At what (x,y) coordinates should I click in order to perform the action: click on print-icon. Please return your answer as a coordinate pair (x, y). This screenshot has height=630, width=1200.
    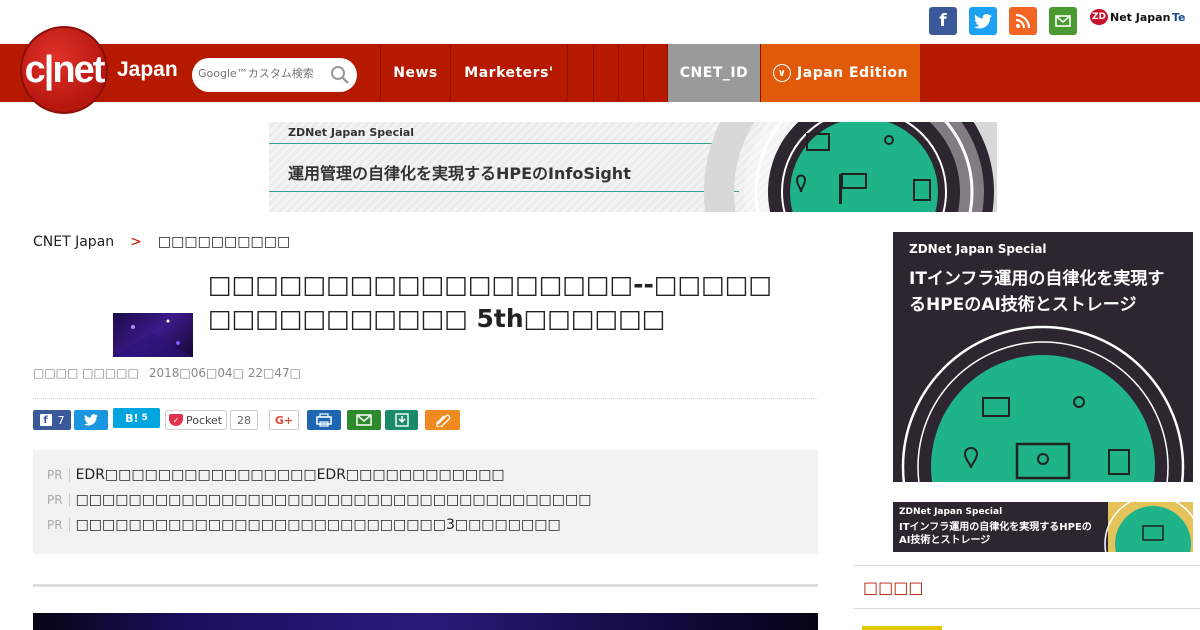
    Looking at the image, I should click on (324, 420).